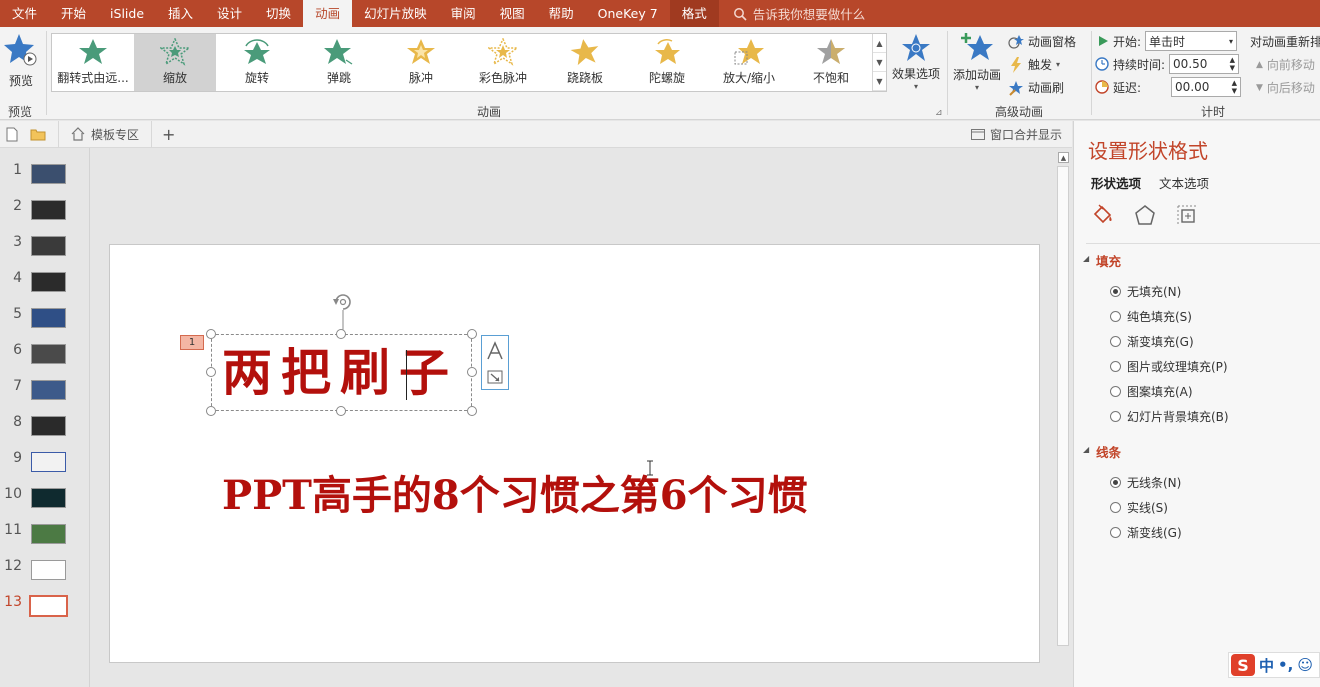 This screenshot has height=687, width=1320. I want to click on tab-file: 文件, so click(24, 13).